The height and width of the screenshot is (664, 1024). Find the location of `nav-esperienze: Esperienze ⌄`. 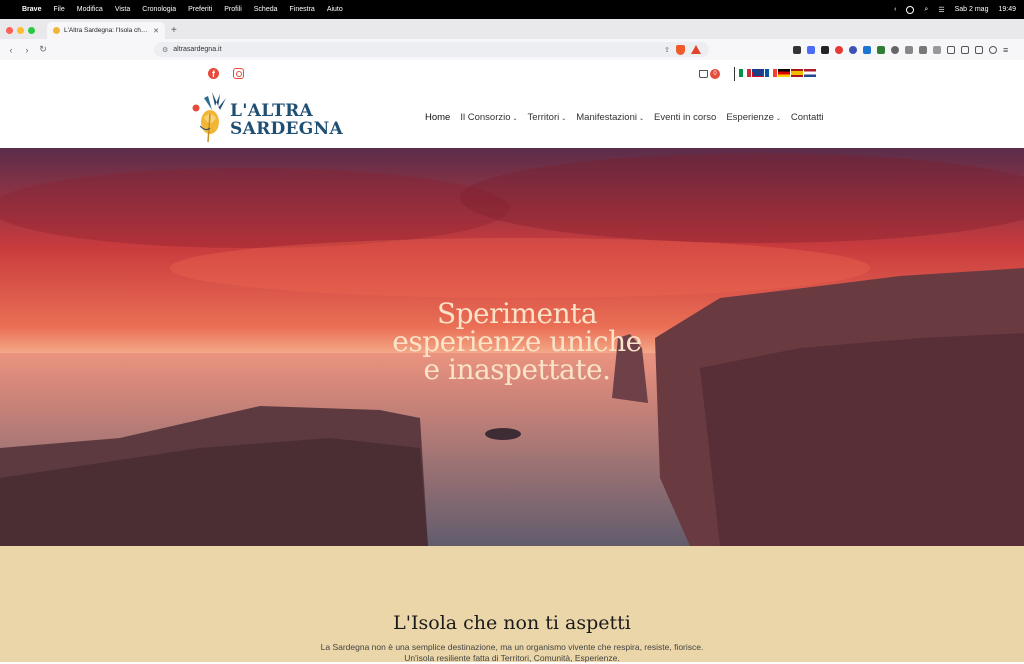

nav-esperienze: Esperienze ⌄ is located at coordinates (753, 117).